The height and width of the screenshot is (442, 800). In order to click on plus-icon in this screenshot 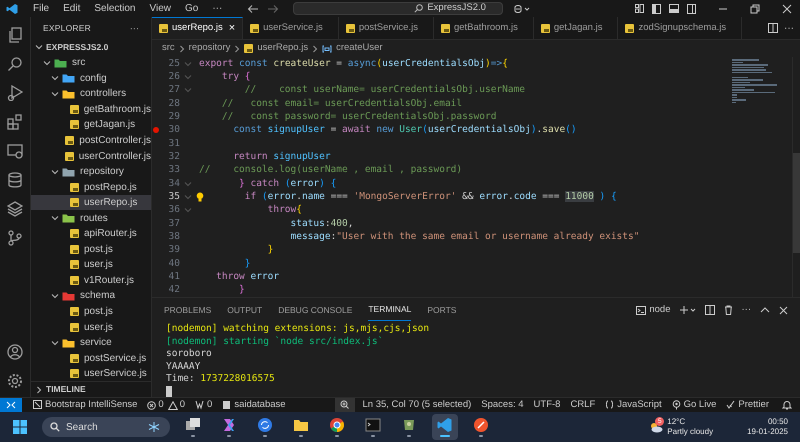, I will do `click(688, 310)`.